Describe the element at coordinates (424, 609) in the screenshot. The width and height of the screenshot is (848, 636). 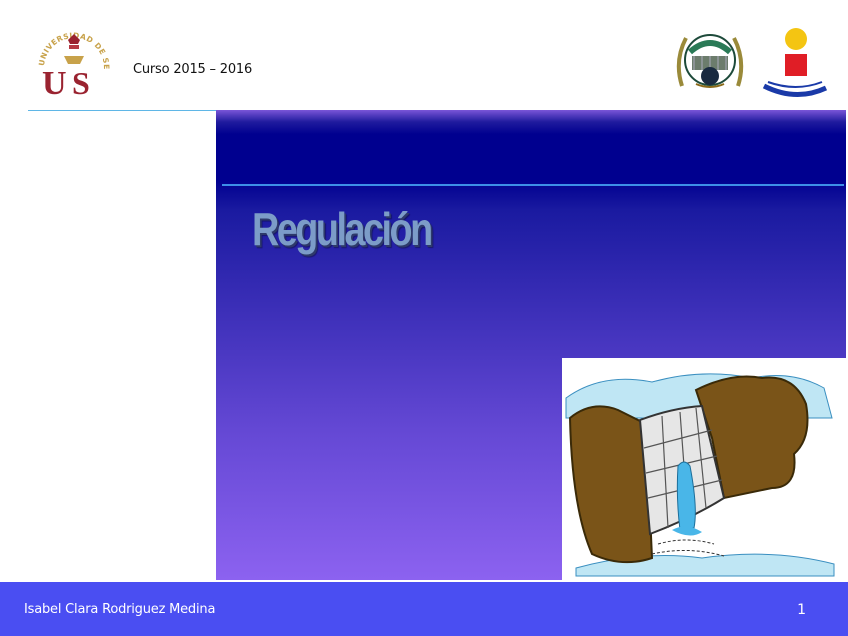
I see `slide-footer: Isabel Clara Rodriguez Medina 1` at that location.